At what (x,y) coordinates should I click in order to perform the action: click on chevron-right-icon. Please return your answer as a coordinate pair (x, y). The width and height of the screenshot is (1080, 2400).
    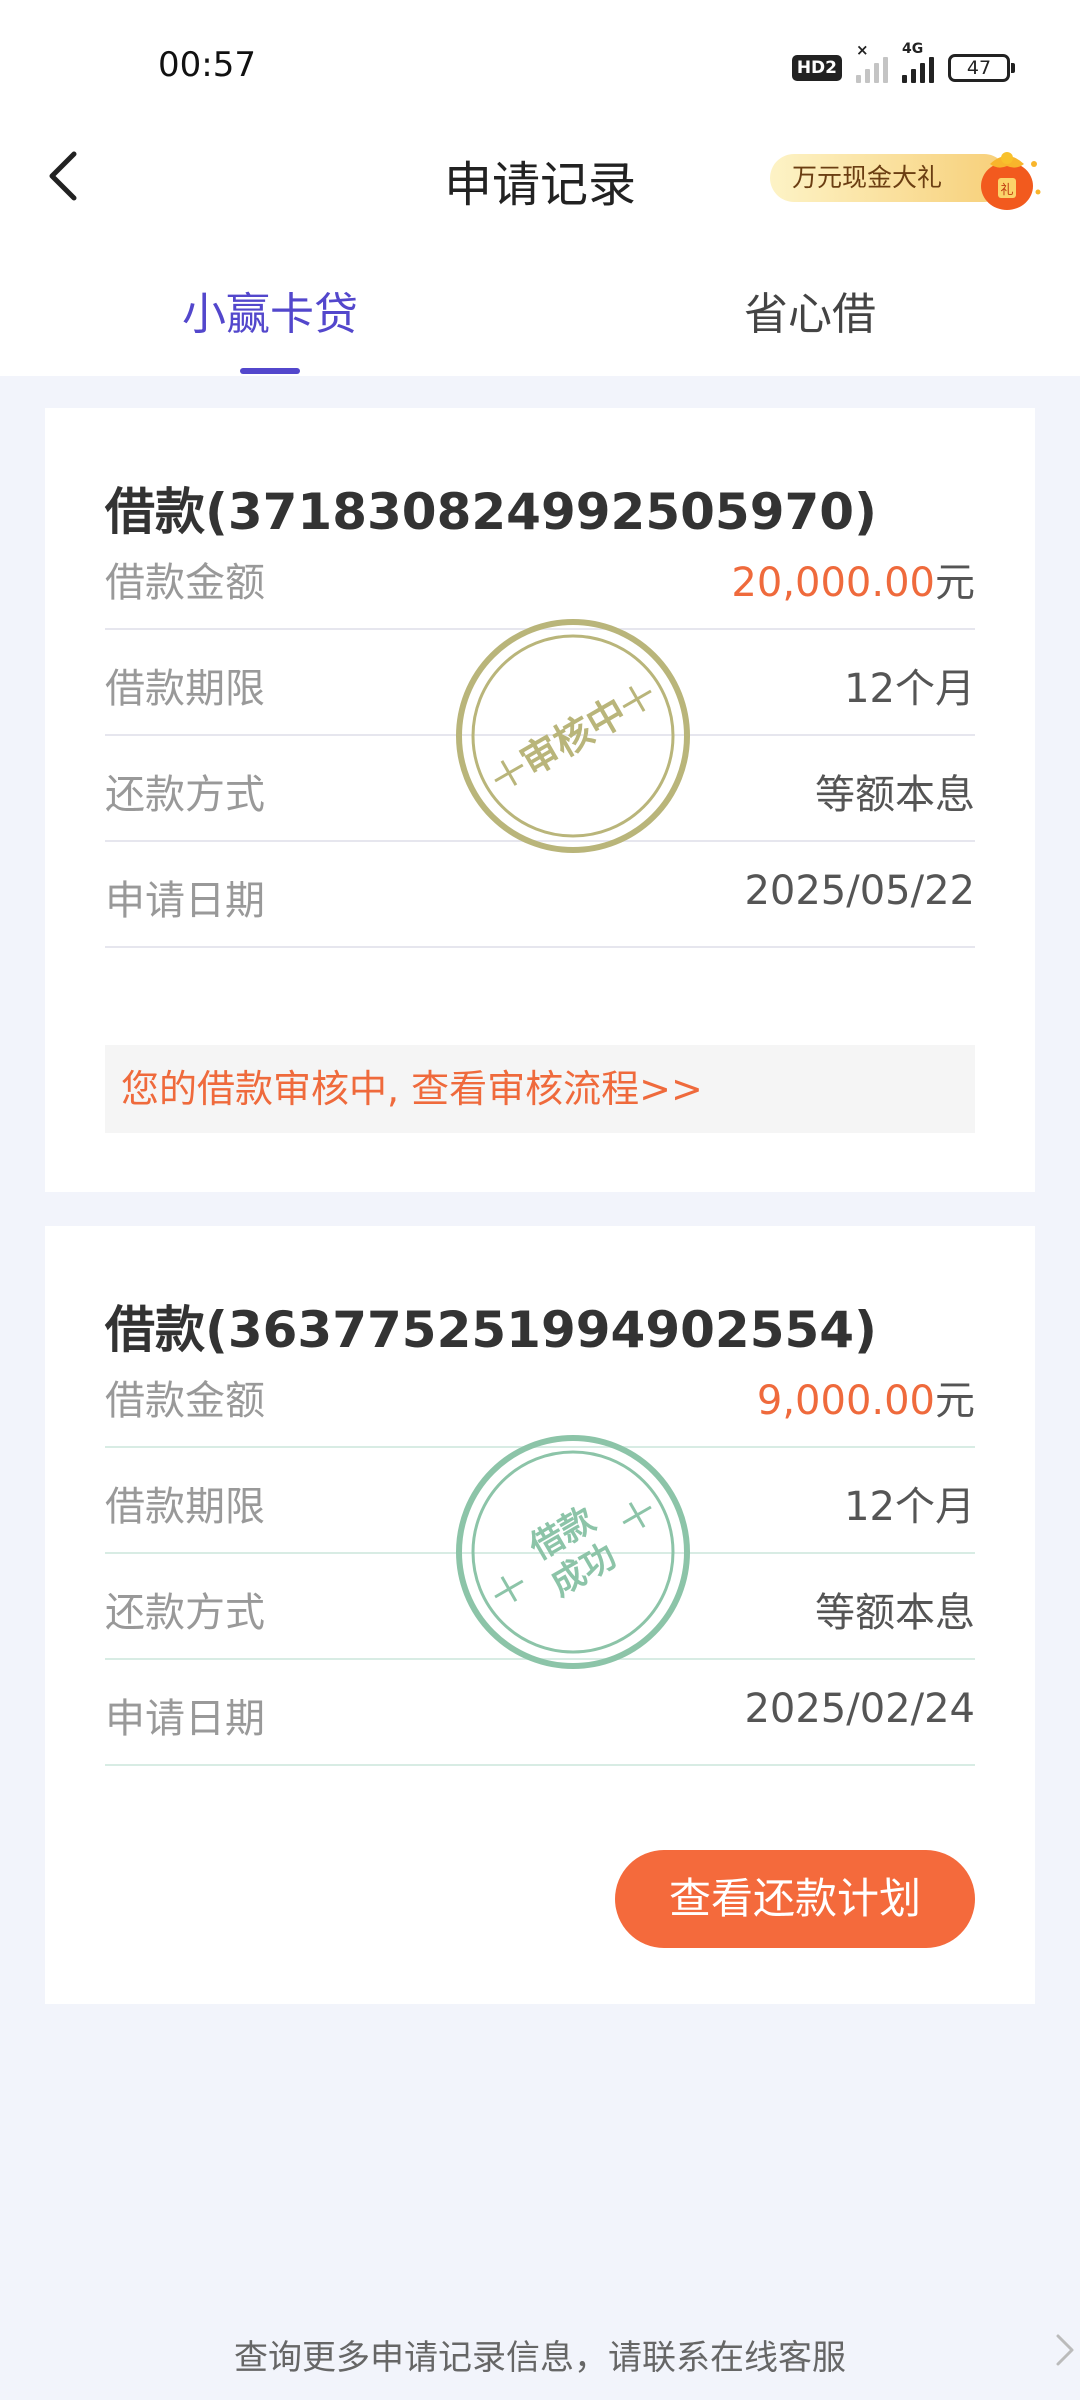
    Looking at the image, I should click on (1065, 2350).